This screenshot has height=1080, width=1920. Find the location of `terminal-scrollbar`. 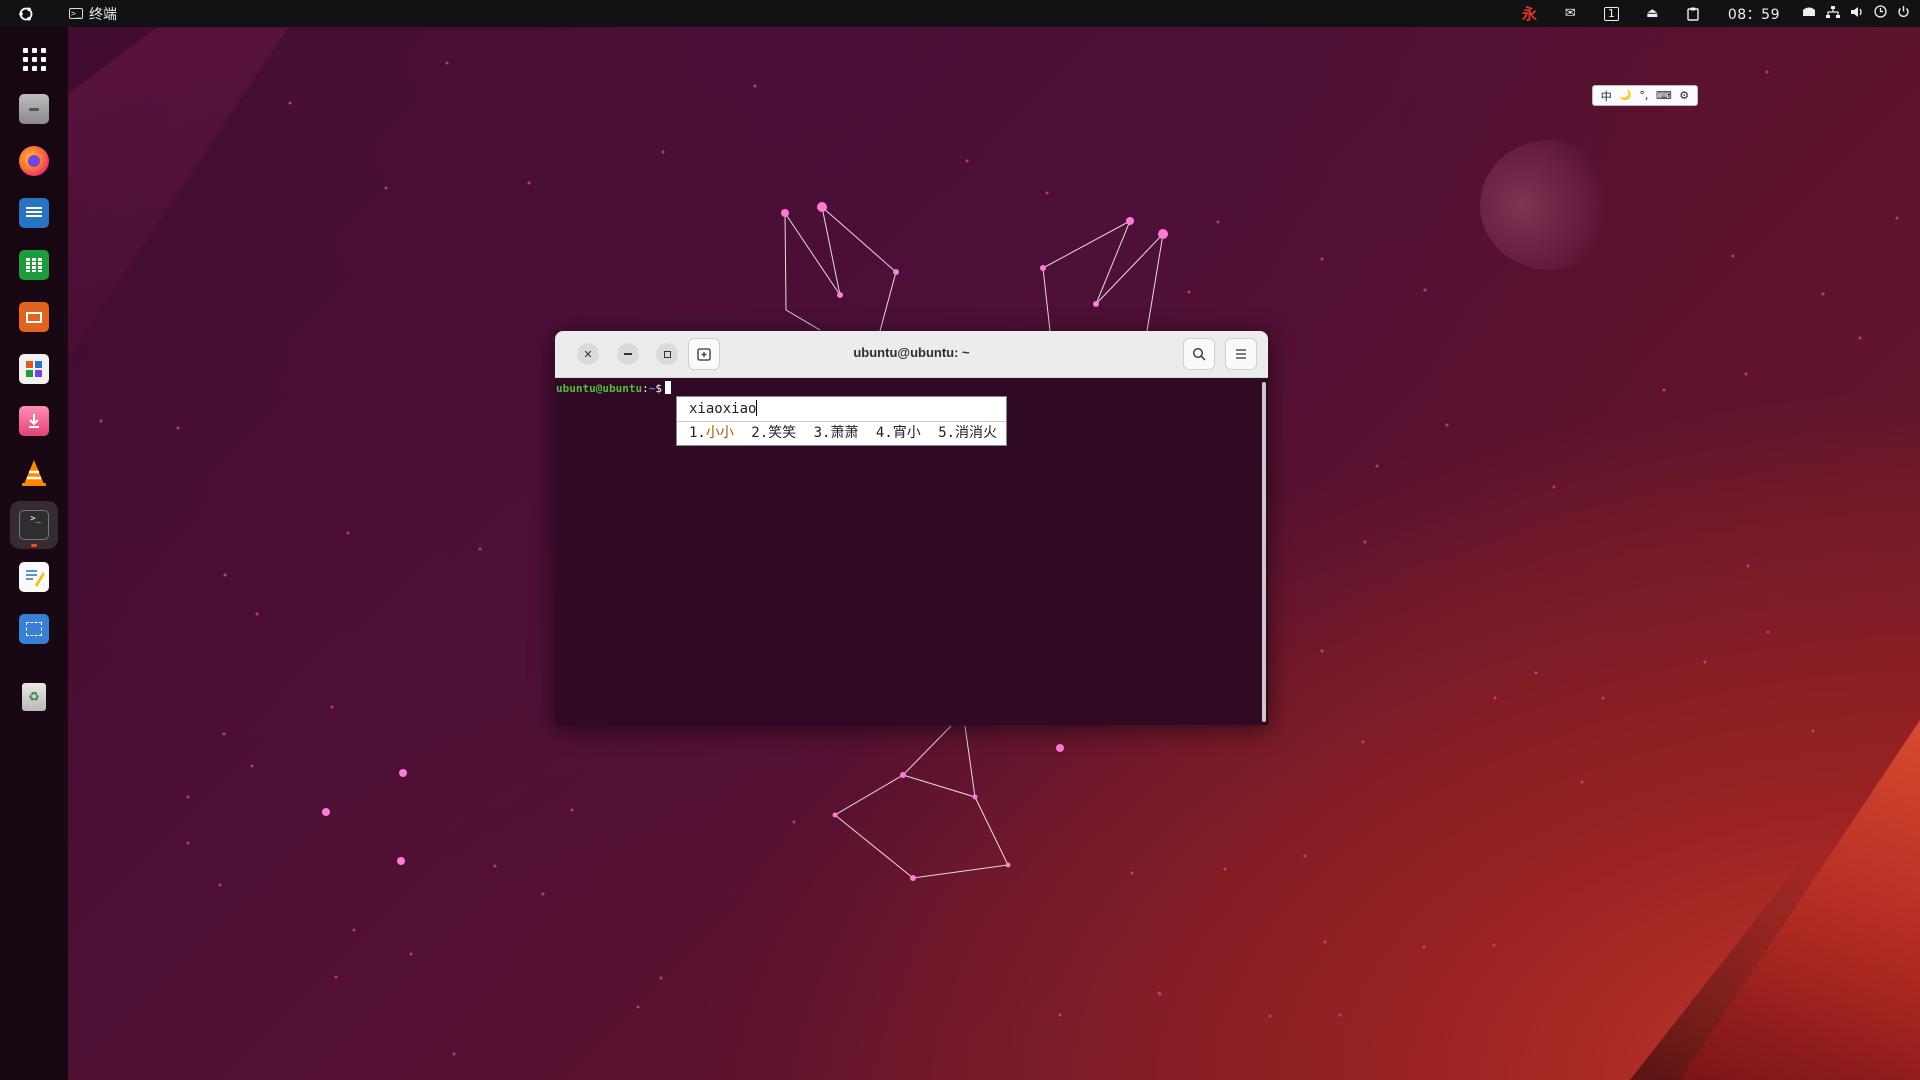

terminal-scrollbar is located at coordinates (1264, 552).